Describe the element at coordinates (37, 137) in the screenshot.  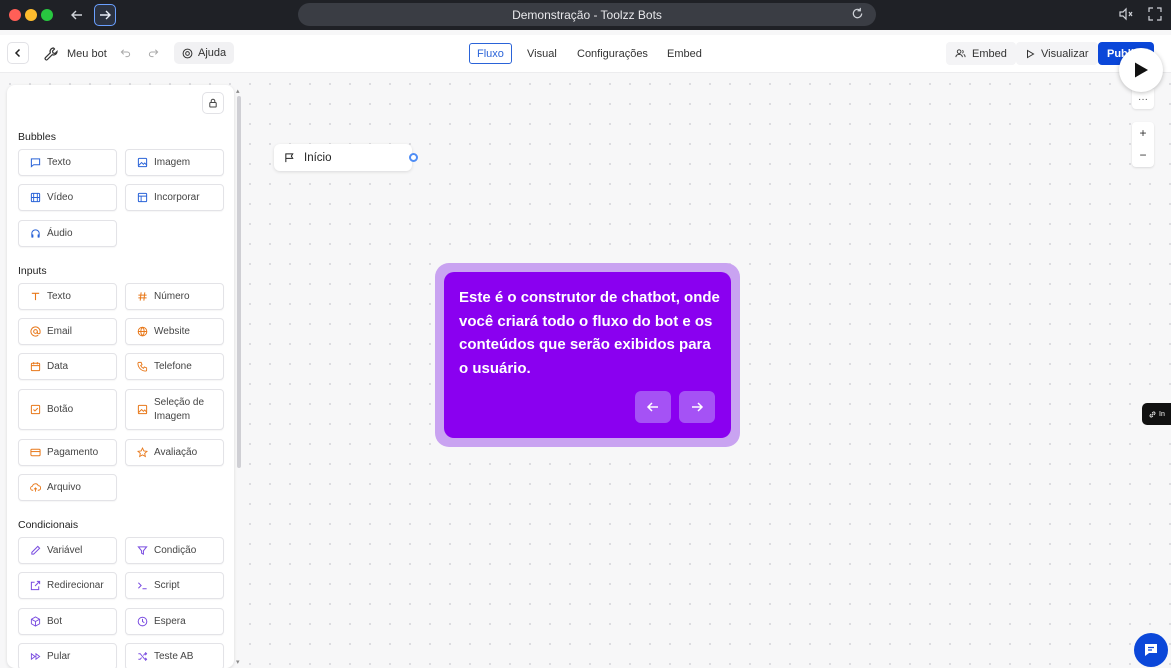
I see `section-title-bubbles: Bubbles` at that location.